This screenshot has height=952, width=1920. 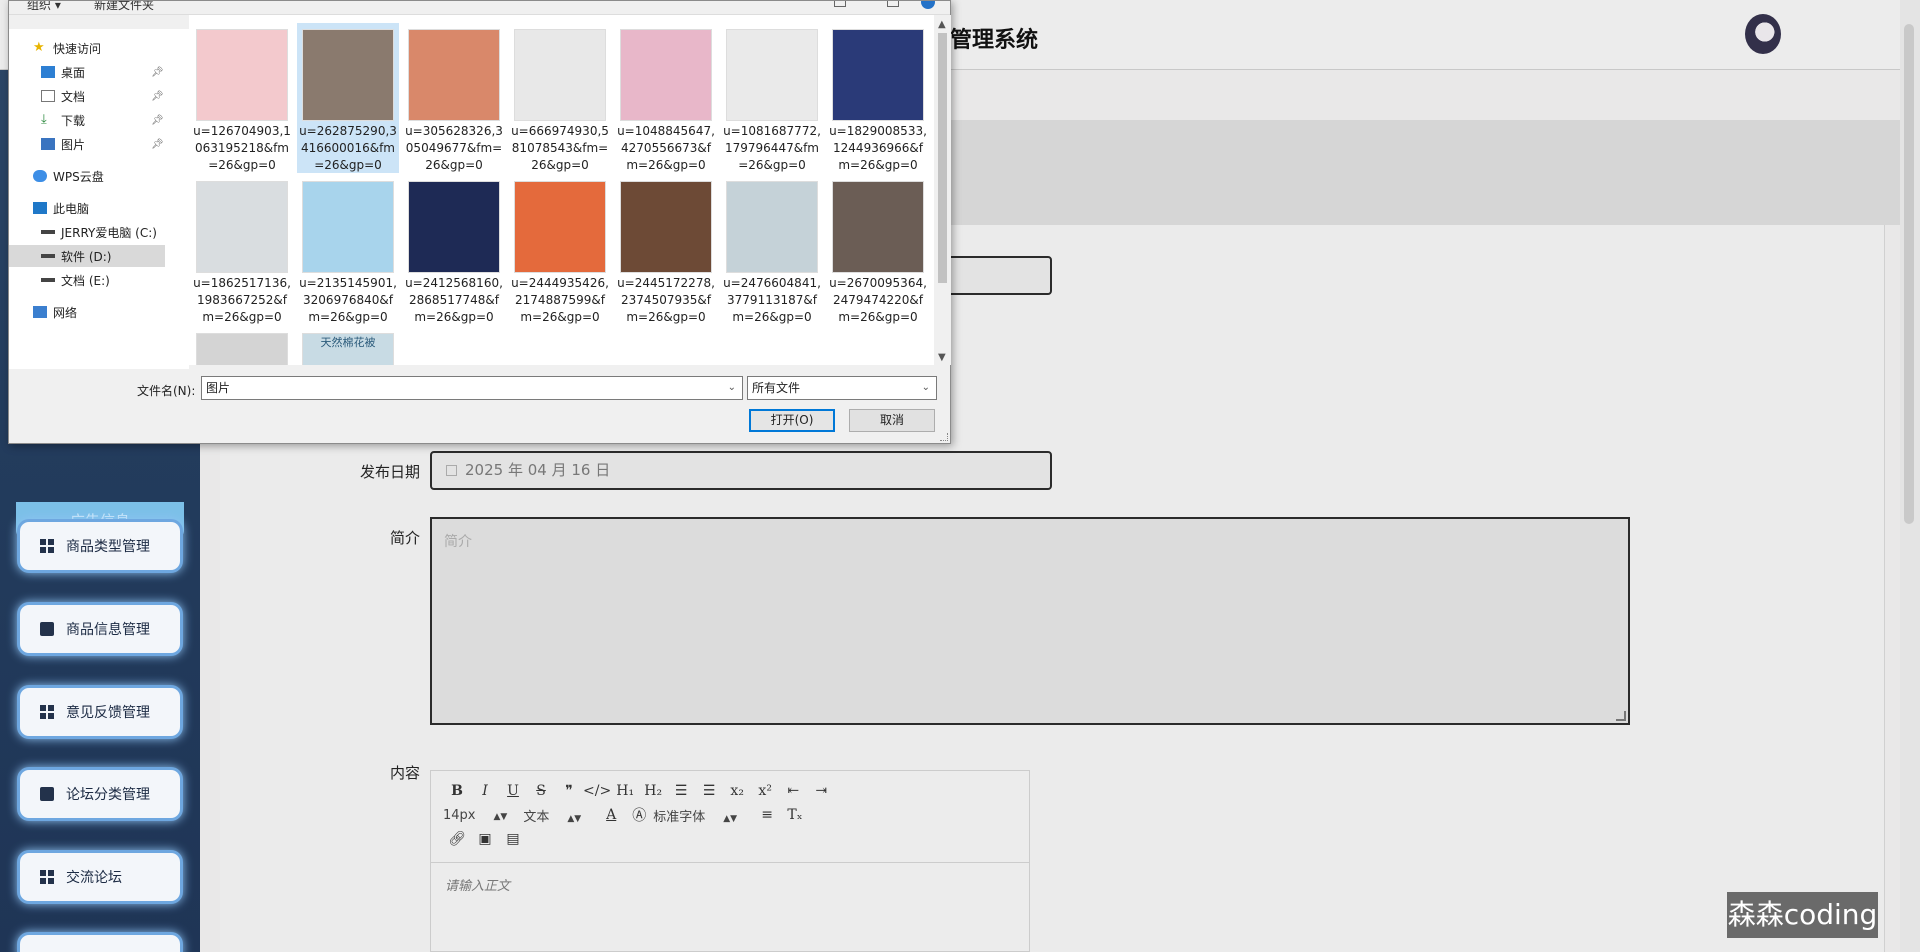 I want to click on computer-icon, so click(x=40, y=208).